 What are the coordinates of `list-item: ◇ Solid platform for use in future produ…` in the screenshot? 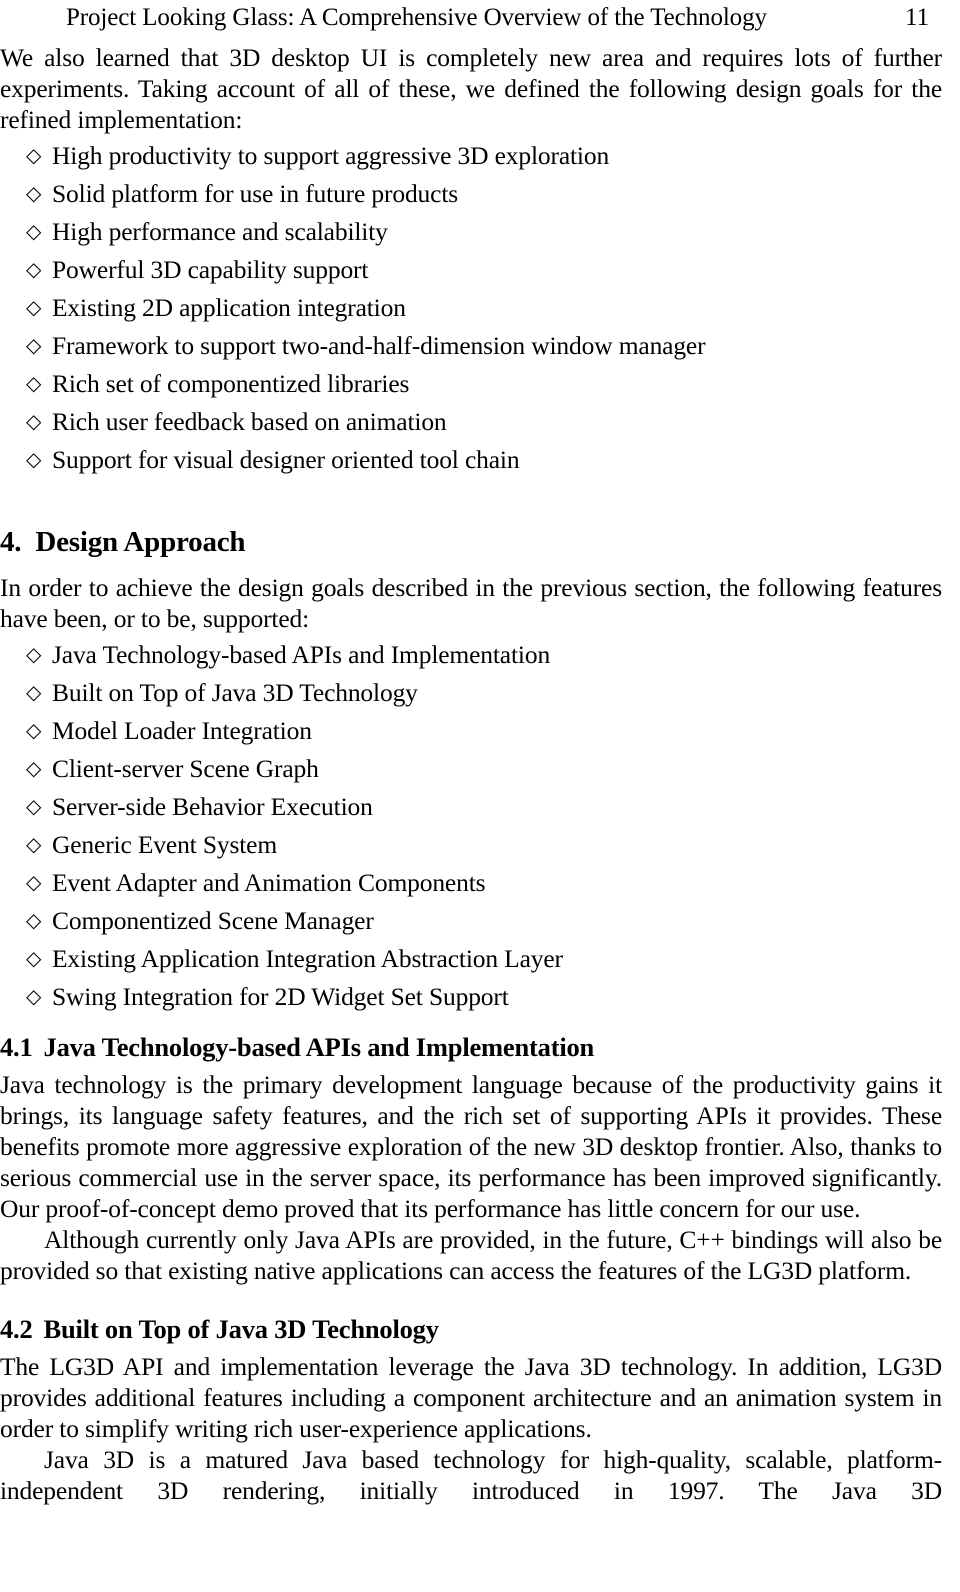 It's located at (471, 197).